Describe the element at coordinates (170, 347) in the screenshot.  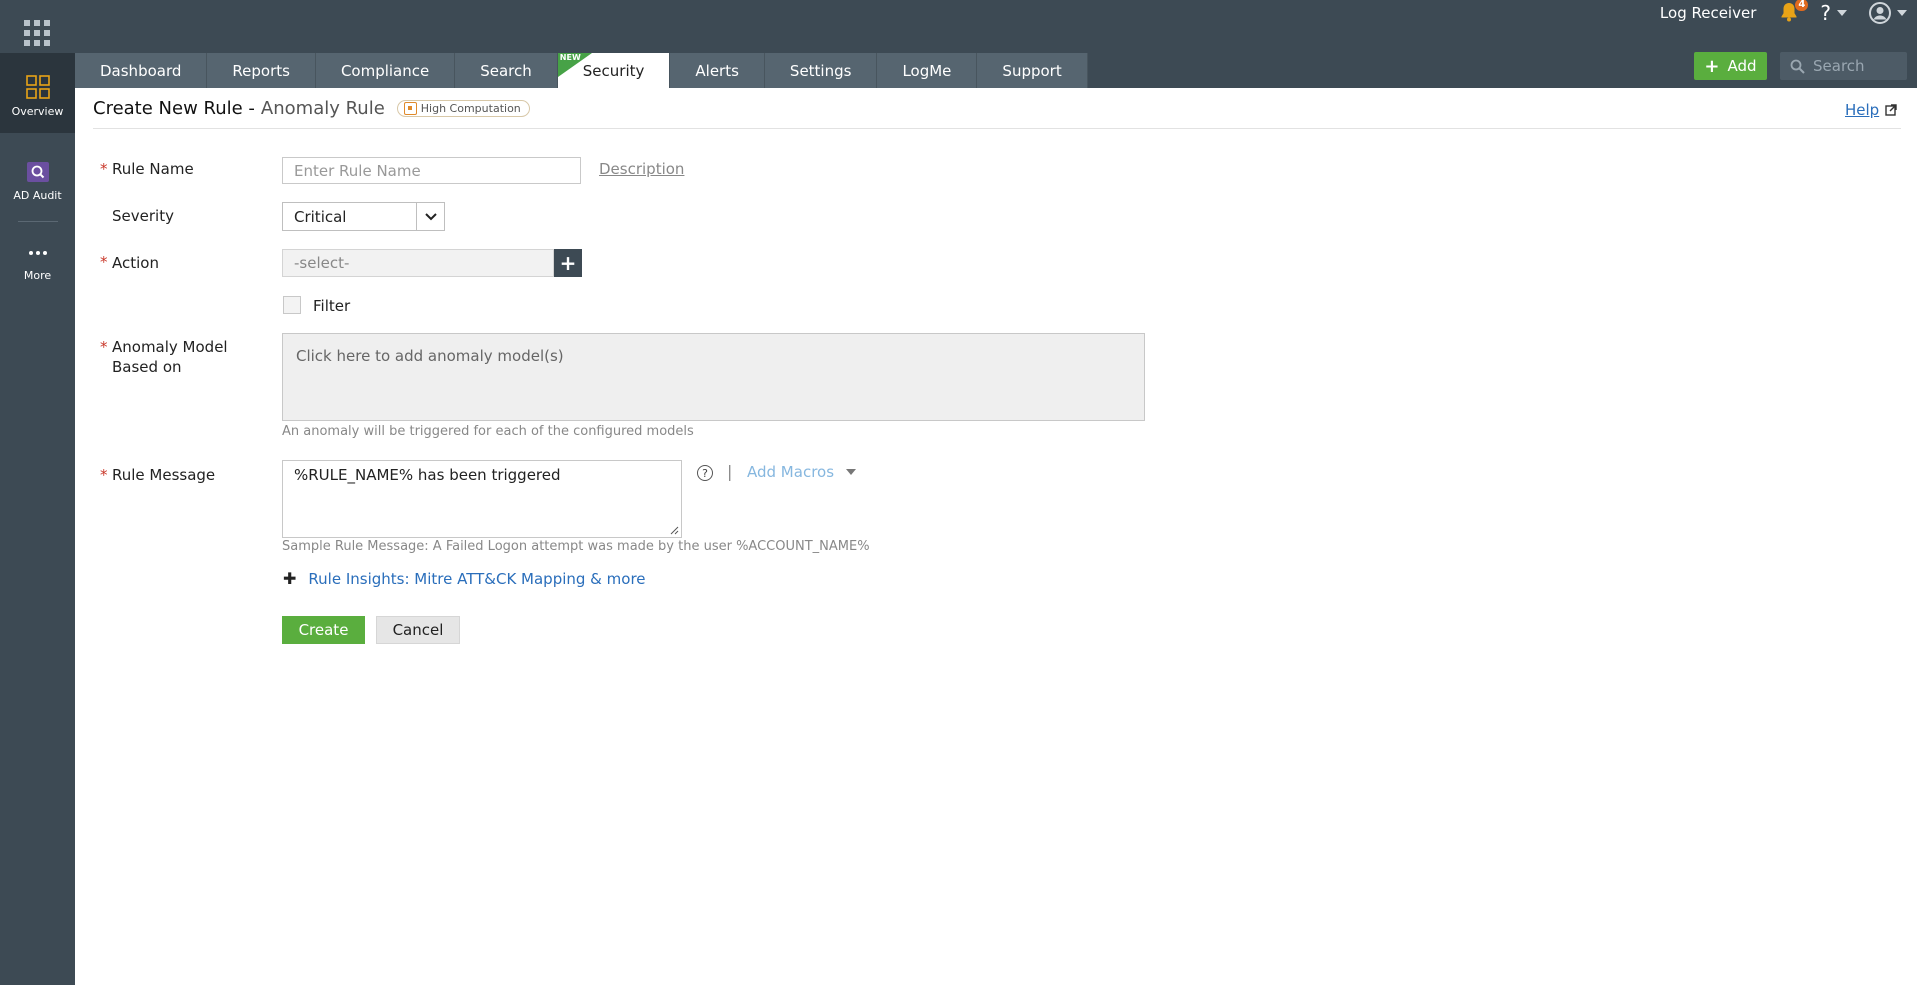
I see `anomaly-model-label: Anomaly Model` at that location.